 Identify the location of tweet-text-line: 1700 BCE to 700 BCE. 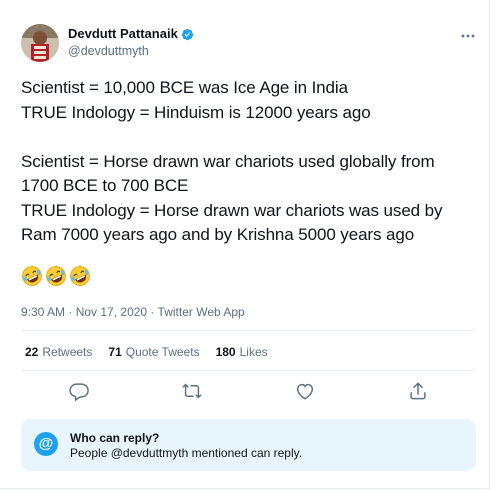
(105, 185).